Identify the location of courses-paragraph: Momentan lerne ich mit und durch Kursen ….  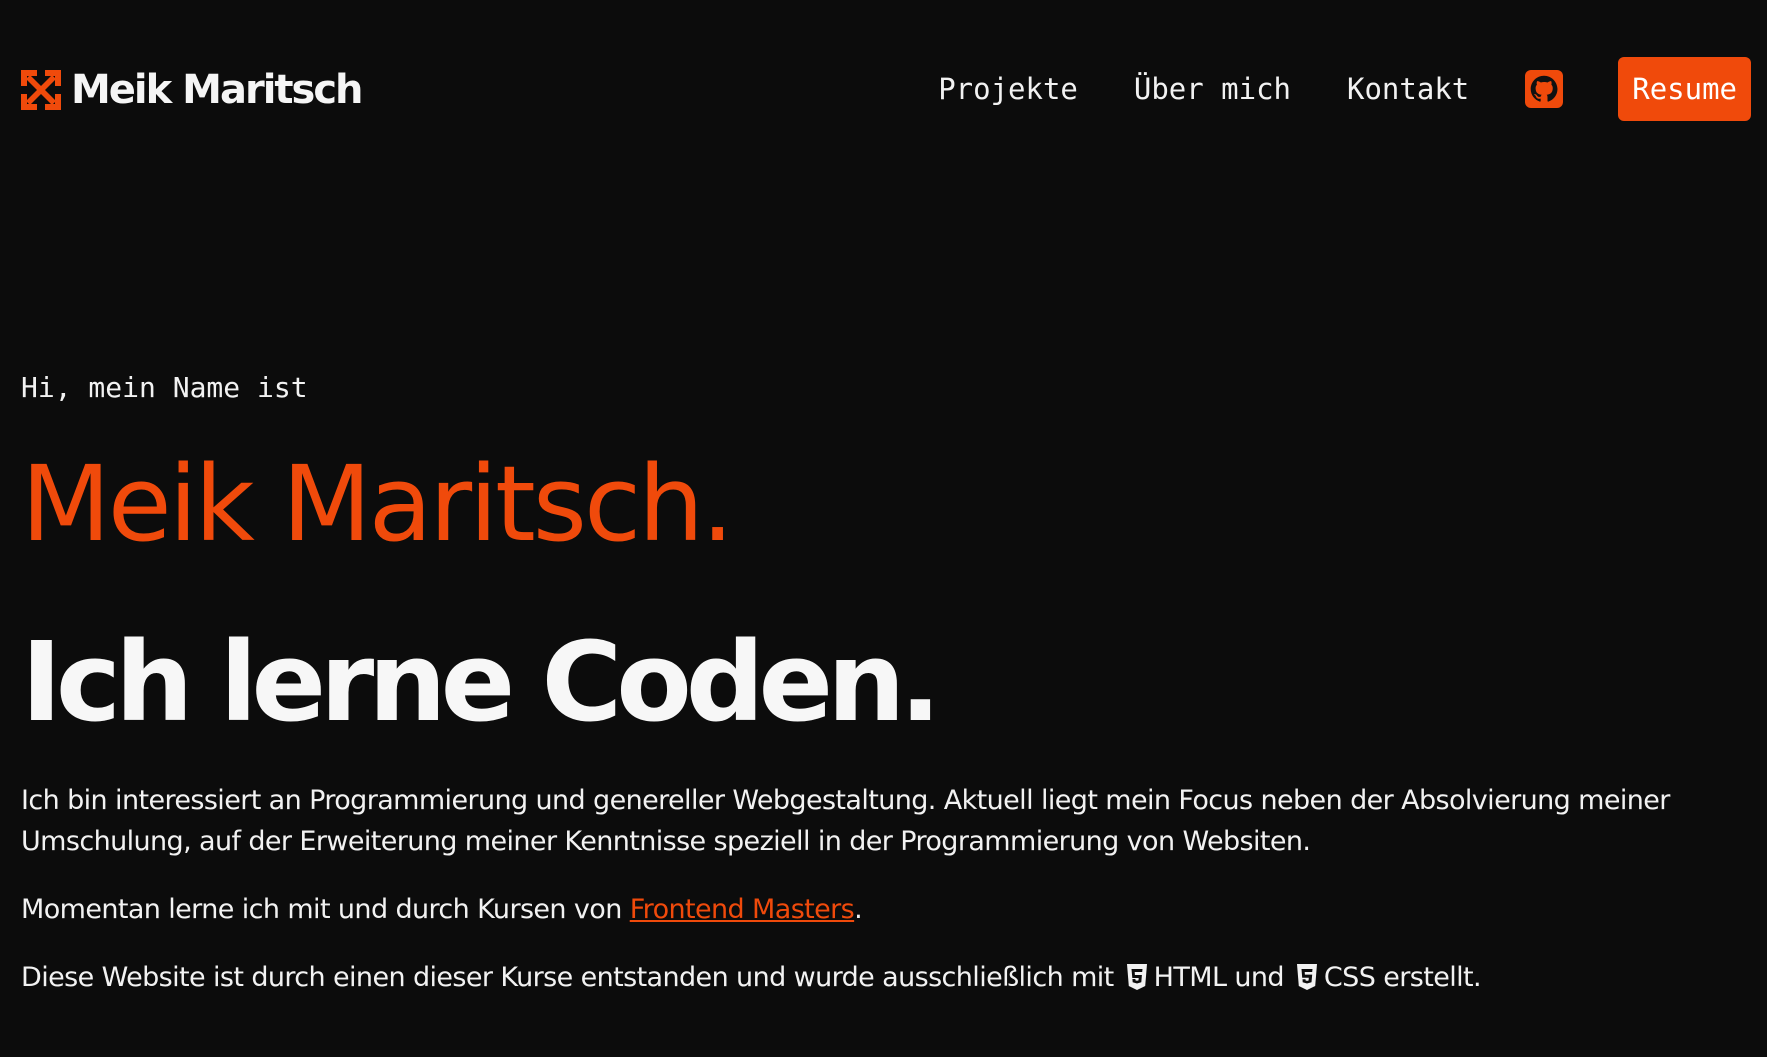
(871, 909).